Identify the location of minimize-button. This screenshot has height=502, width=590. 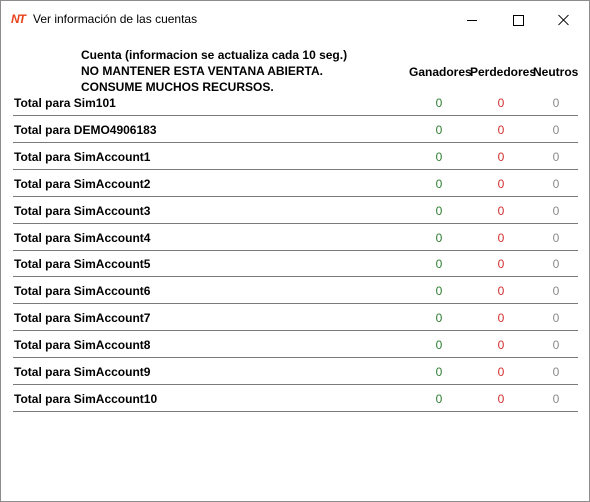
(472, 20).